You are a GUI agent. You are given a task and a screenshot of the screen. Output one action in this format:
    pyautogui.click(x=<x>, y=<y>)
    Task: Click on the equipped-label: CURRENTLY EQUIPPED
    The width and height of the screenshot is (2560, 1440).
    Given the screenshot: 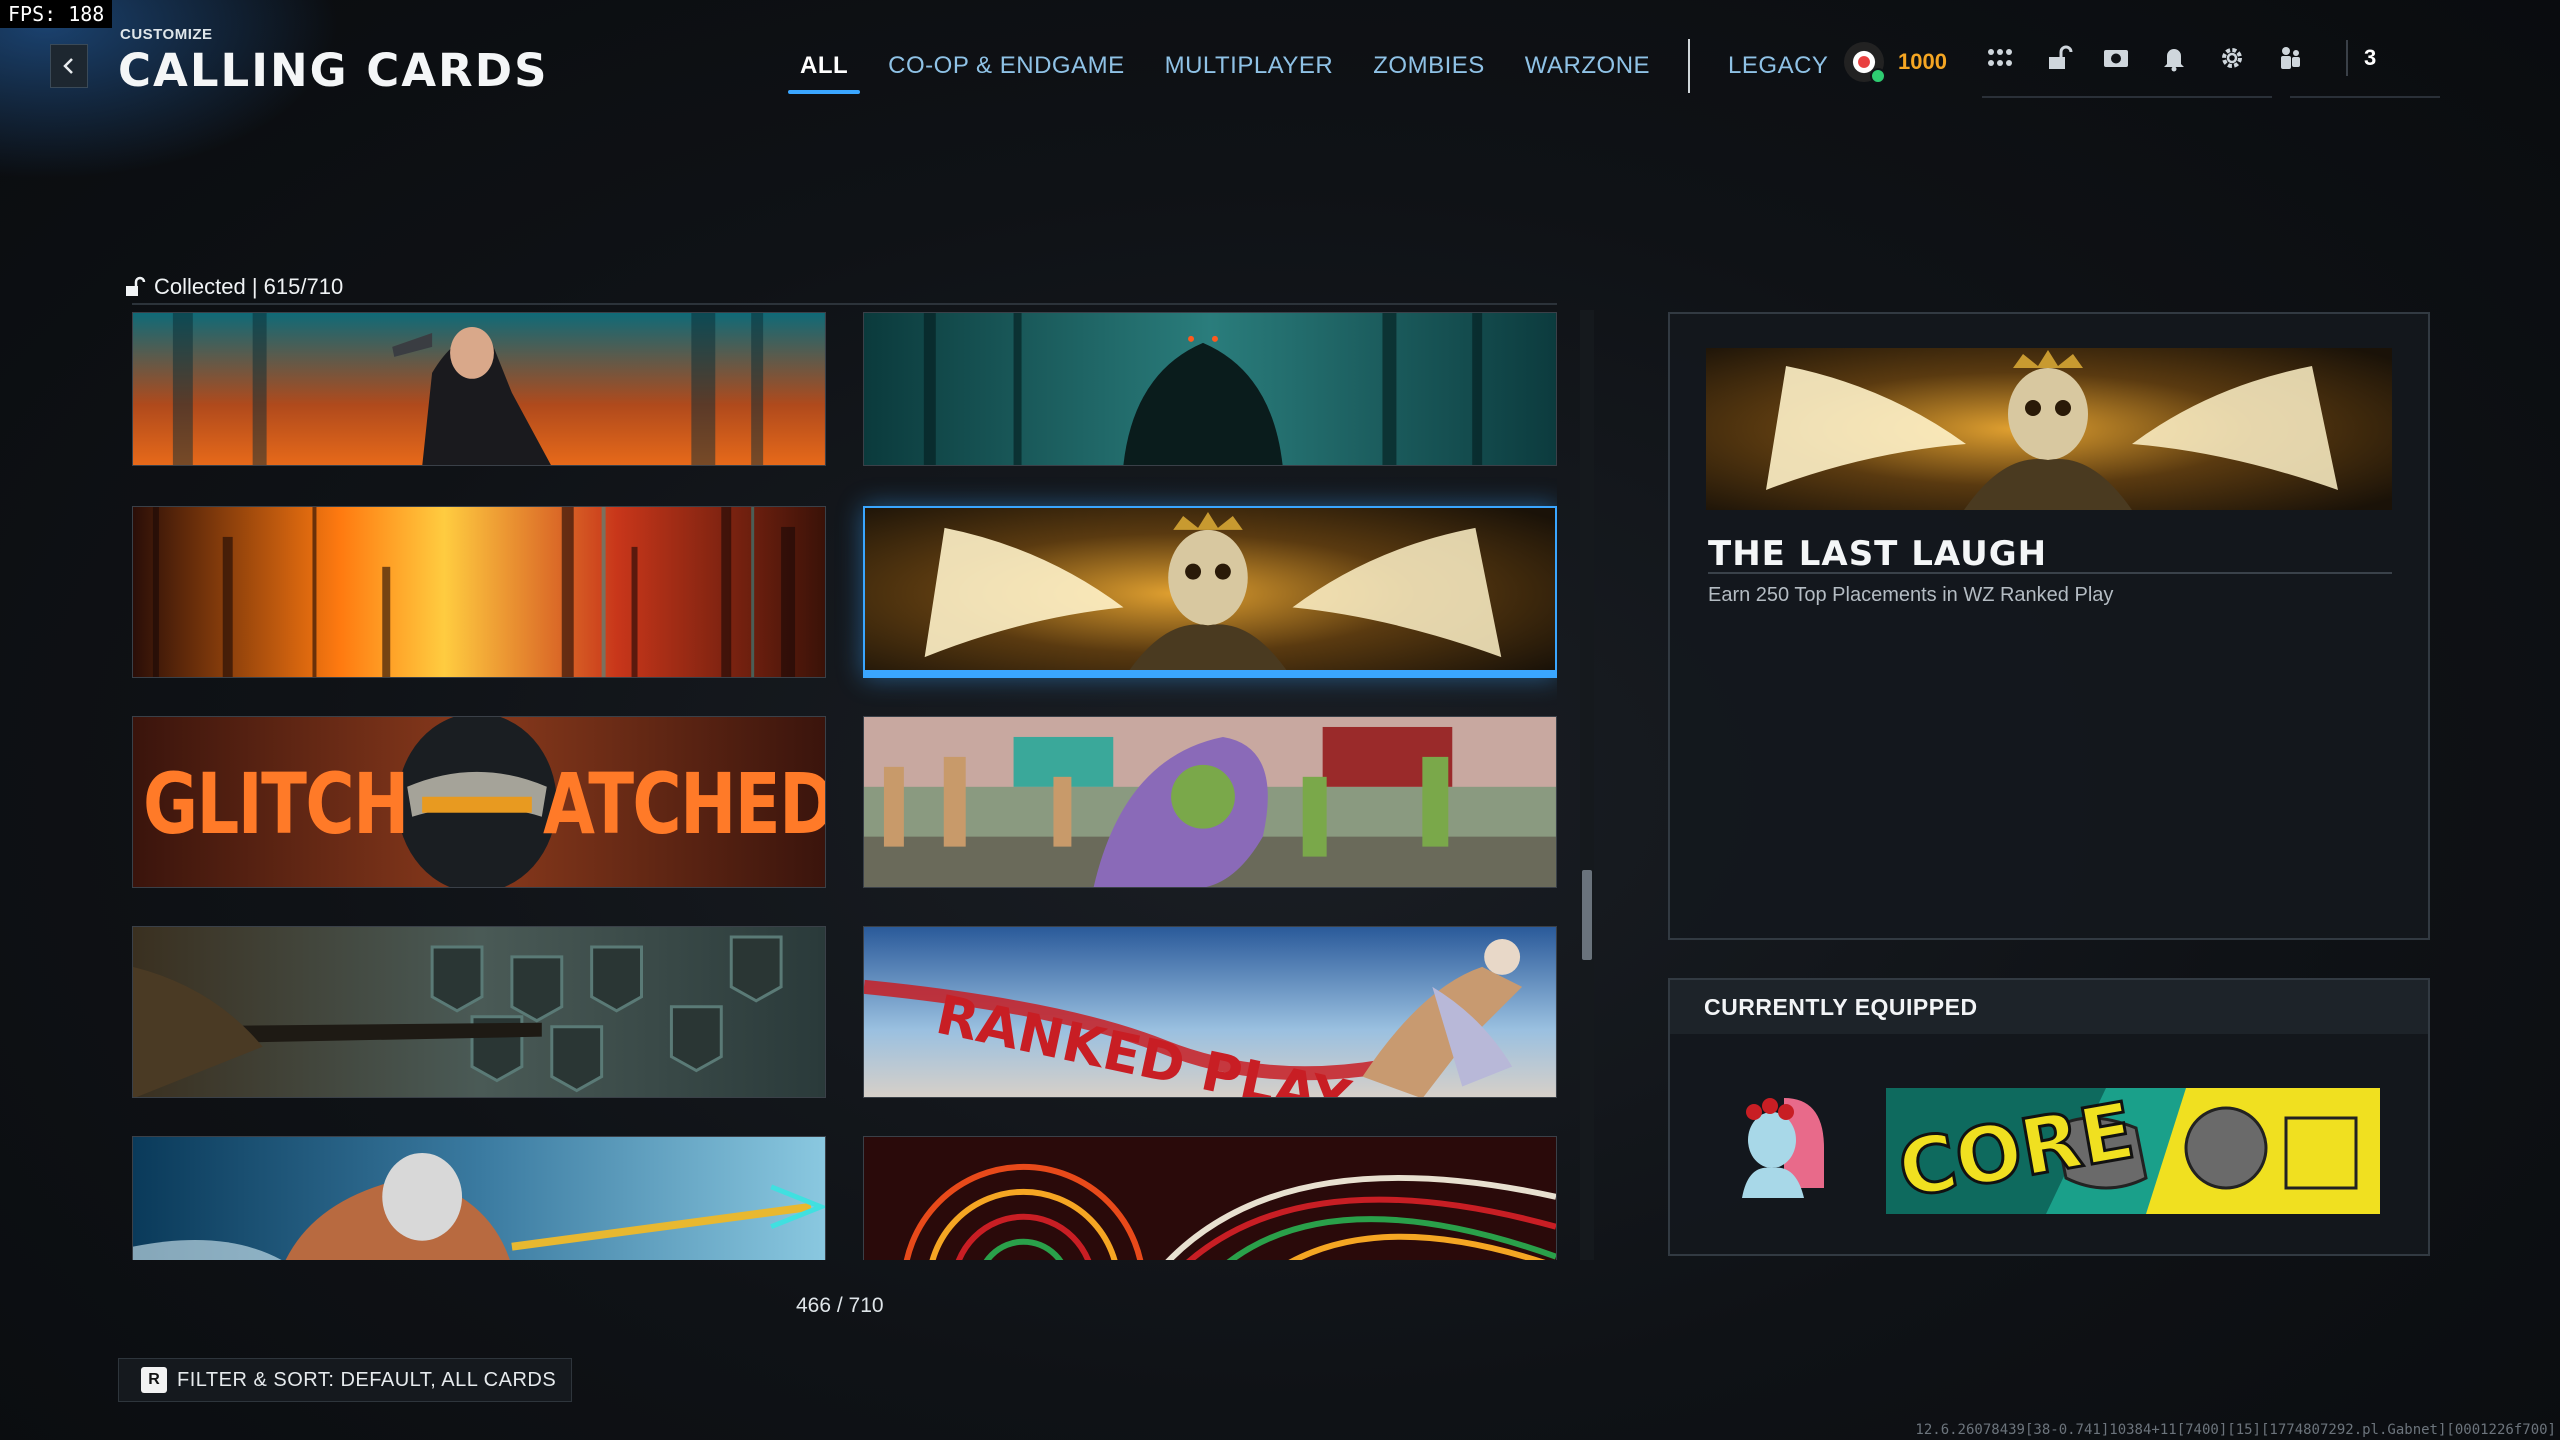 What is the action you would take?
    pyautogui.click(x=1841, y=1007)
    